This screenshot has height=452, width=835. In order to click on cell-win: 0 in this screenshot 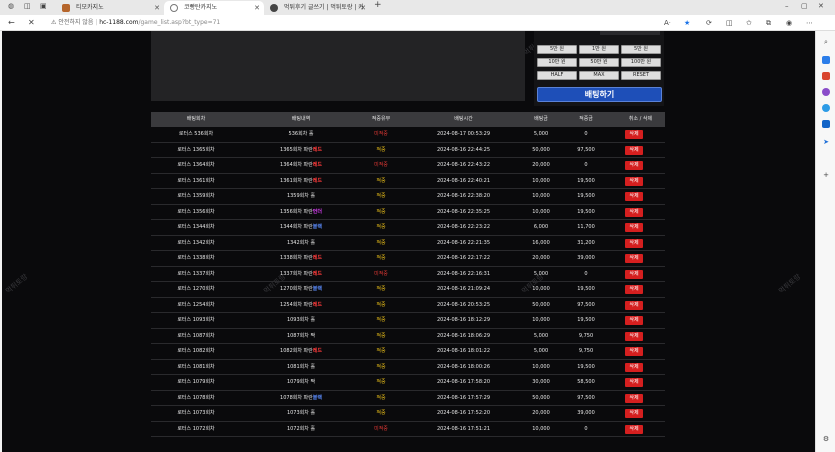, I will do `click(586, 134)`.